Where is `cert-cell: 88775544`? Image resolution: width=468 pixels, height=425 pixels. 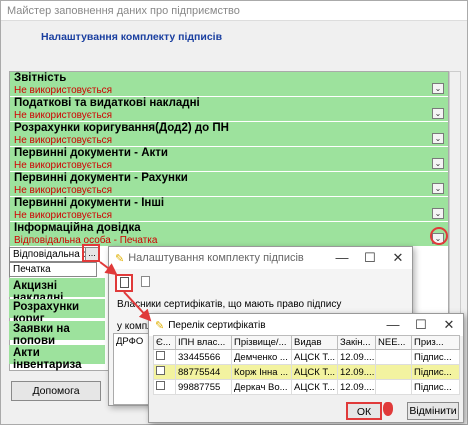 cert-cell: 88775544 is located at coordinates (203, 372).